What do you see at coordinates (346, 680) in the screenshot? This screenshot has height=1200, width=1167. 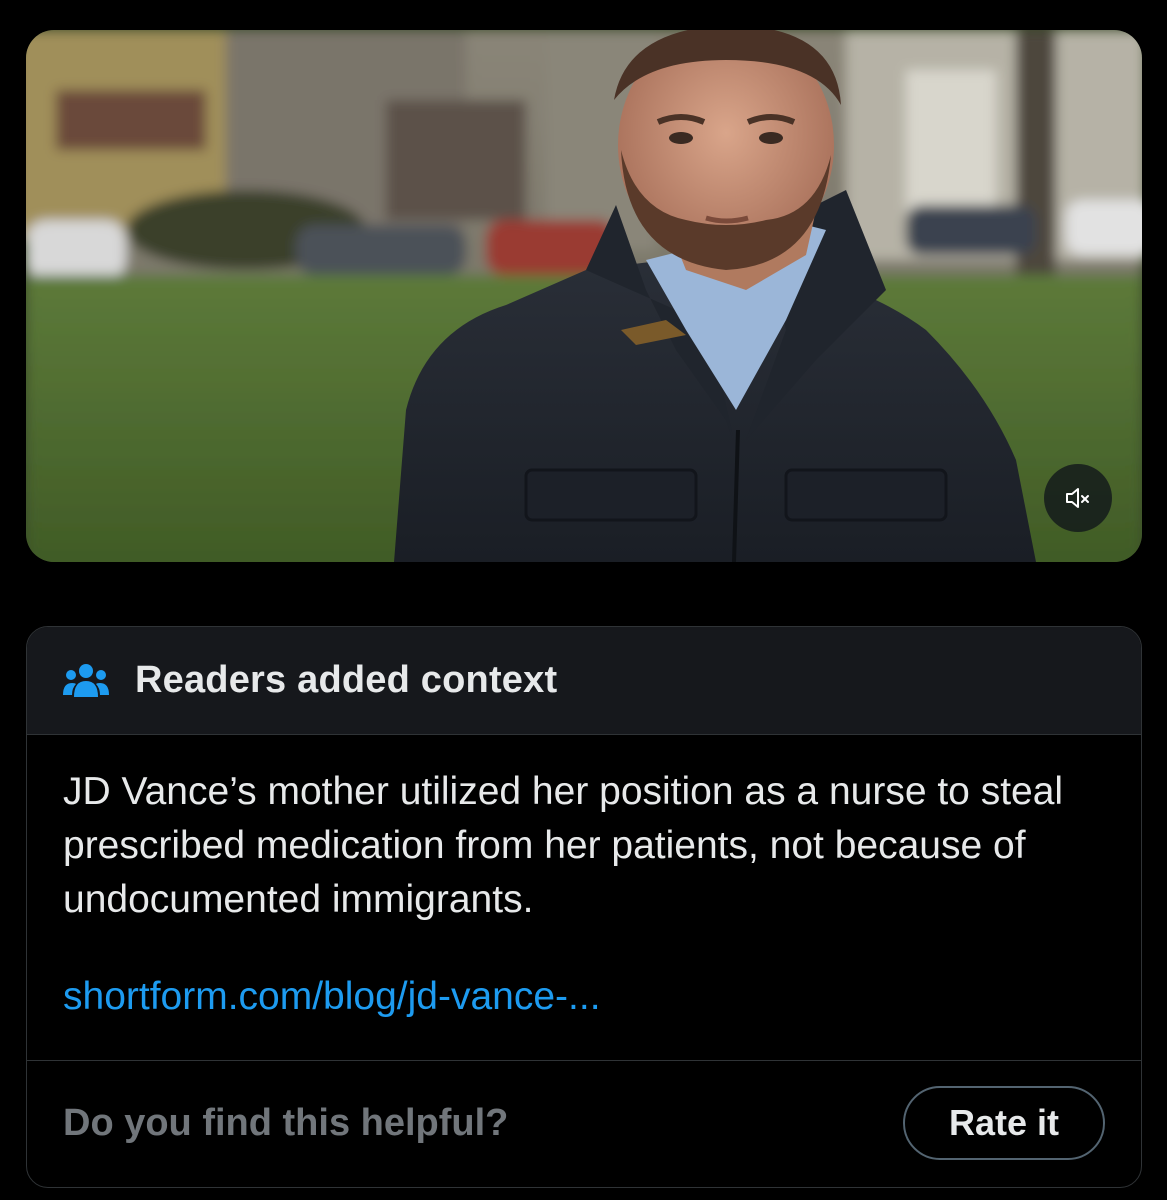 I see `note-title: Readers added context` at bounding box center [346, 680].